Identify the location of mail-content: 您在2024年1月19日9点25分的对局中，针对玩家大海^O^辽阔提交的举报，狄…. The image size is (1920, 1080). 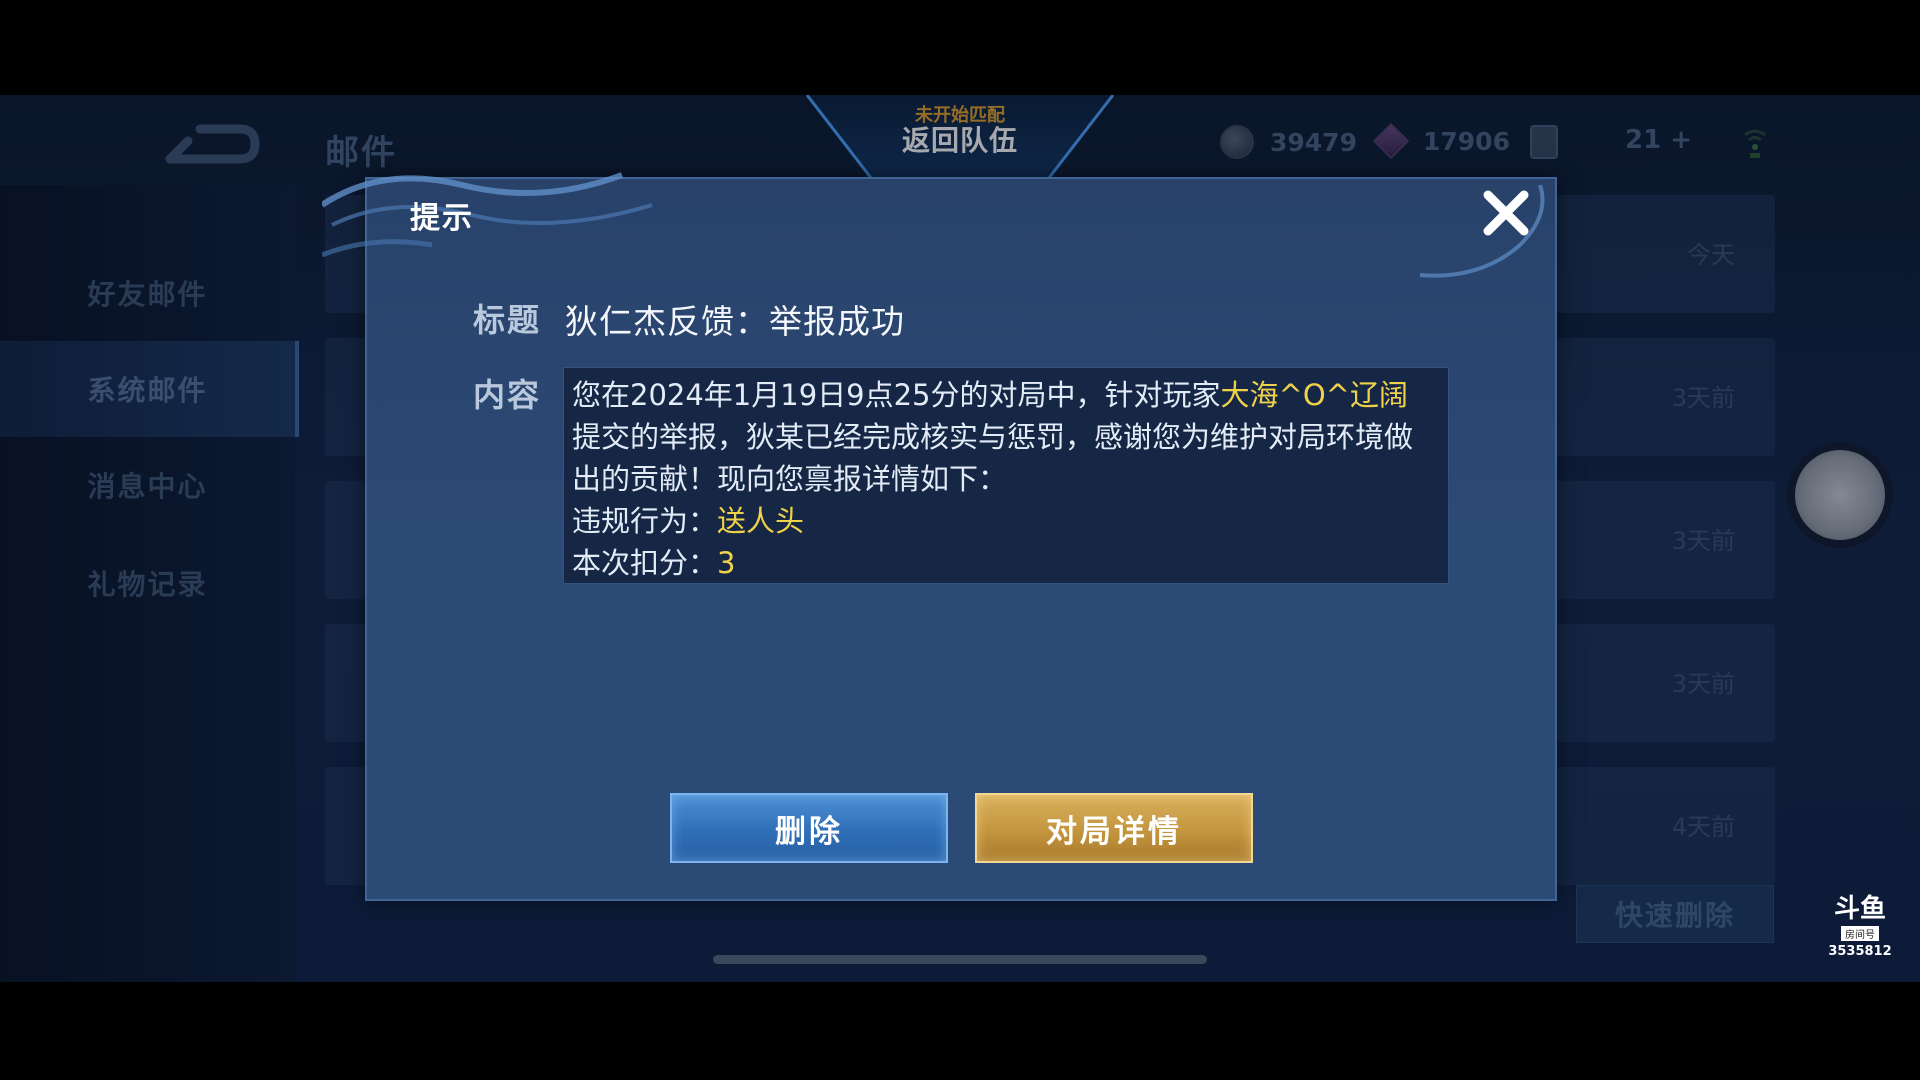
(1002, 478).